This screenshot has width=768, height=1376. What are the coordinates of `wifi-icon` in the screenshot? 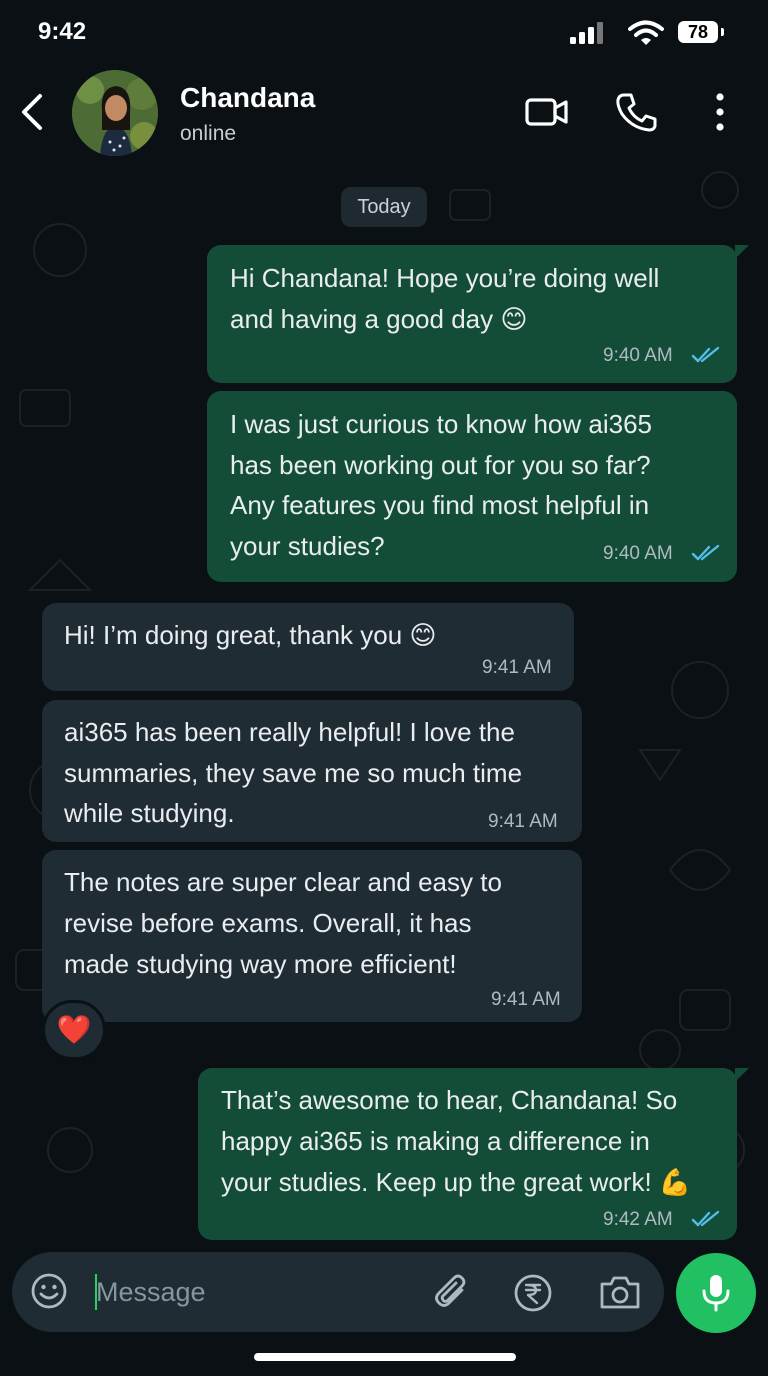 It's located at (646, 32).